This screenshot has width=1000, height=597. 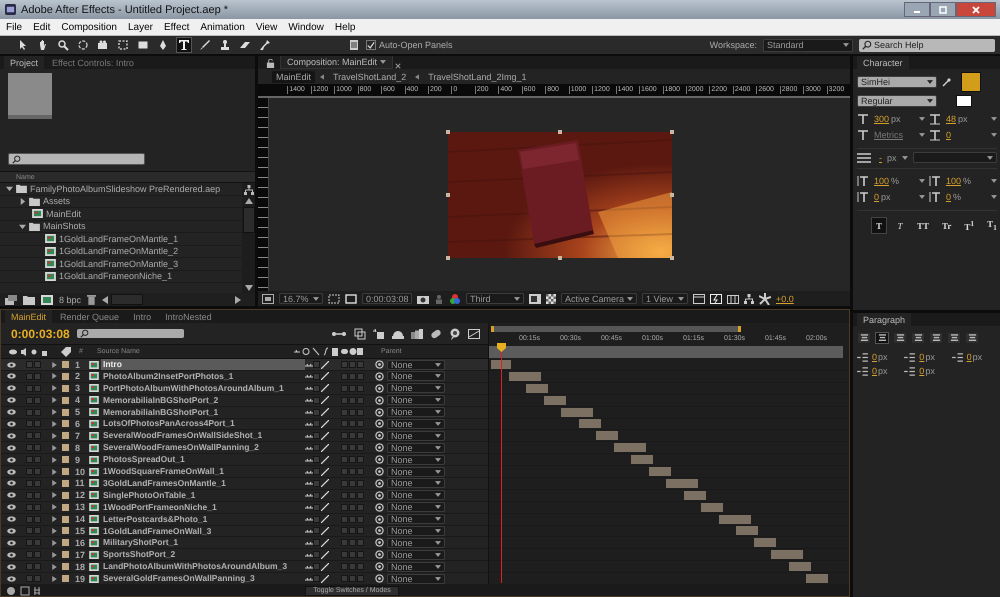 What do you see at coordinates (888, 135) in the screenshot?
I see `value-field: Metrics` at bounding box center [888, 135].